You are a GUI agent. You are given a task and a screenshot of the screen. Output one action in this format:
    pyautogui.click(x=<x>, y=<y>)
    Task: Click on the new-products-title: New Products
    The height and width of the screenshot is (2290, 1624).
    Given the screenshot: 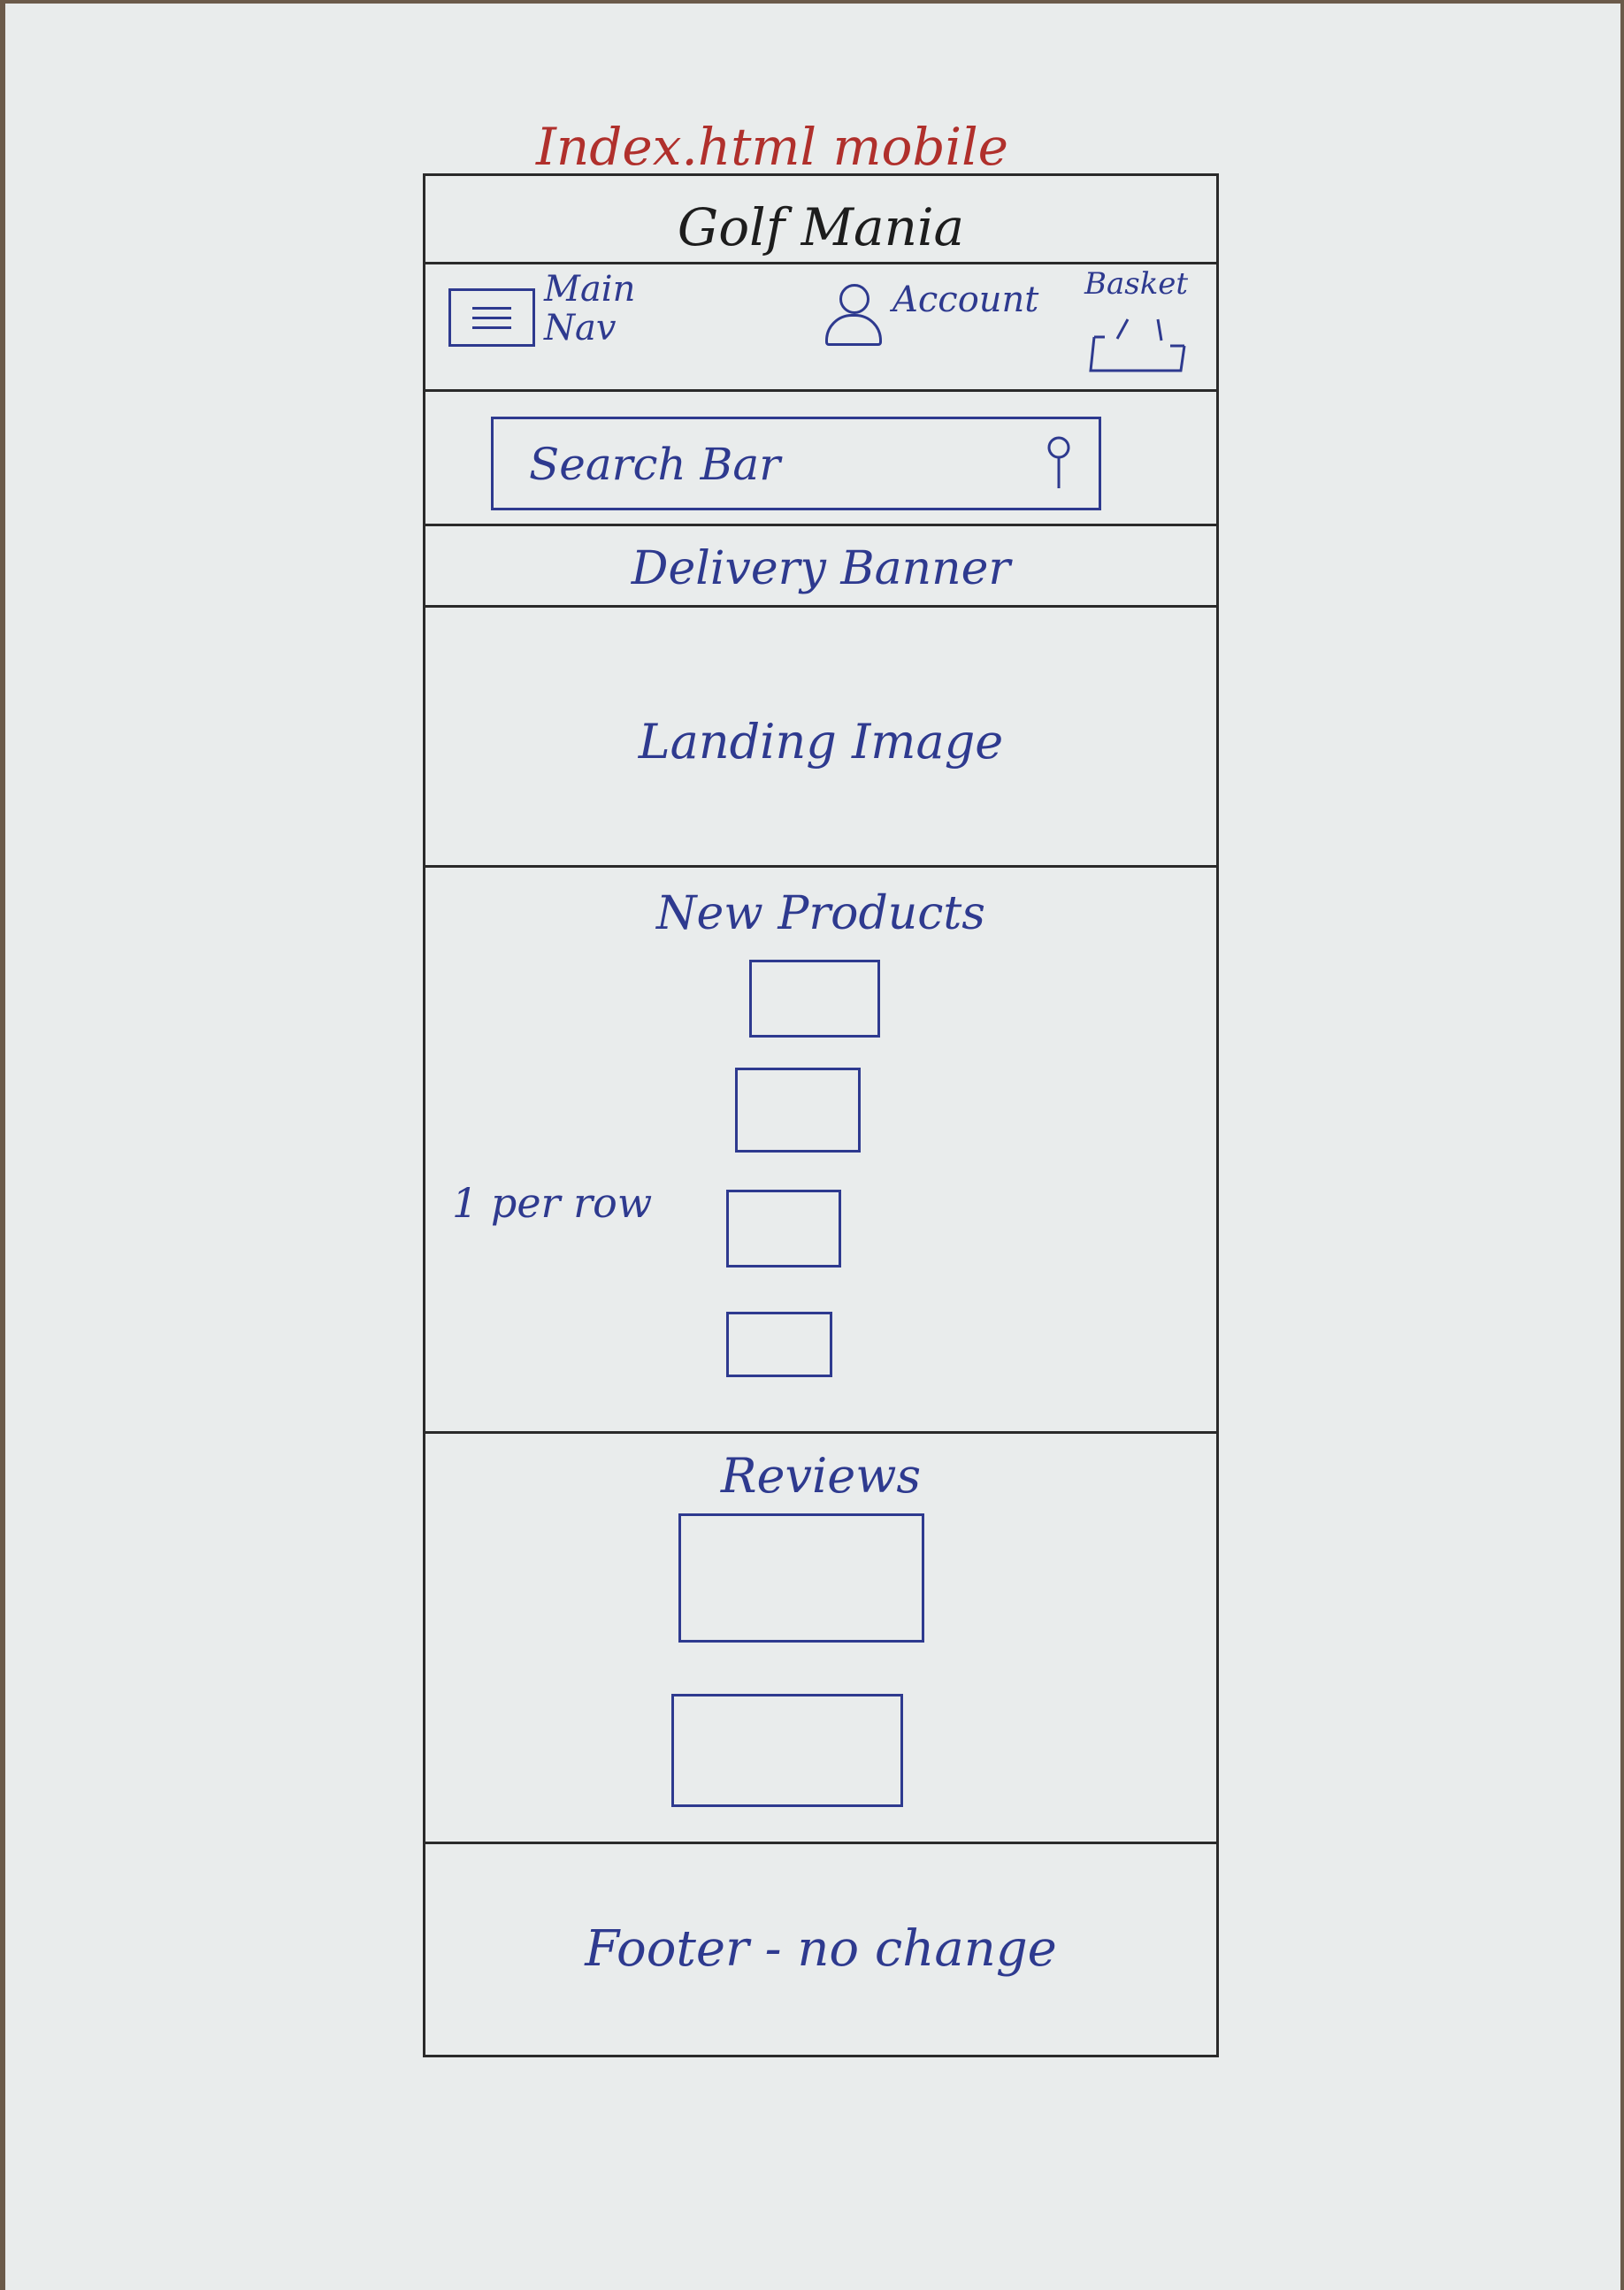 What is the action you would take?
    pyautogui.click(x=820, y=914)
    